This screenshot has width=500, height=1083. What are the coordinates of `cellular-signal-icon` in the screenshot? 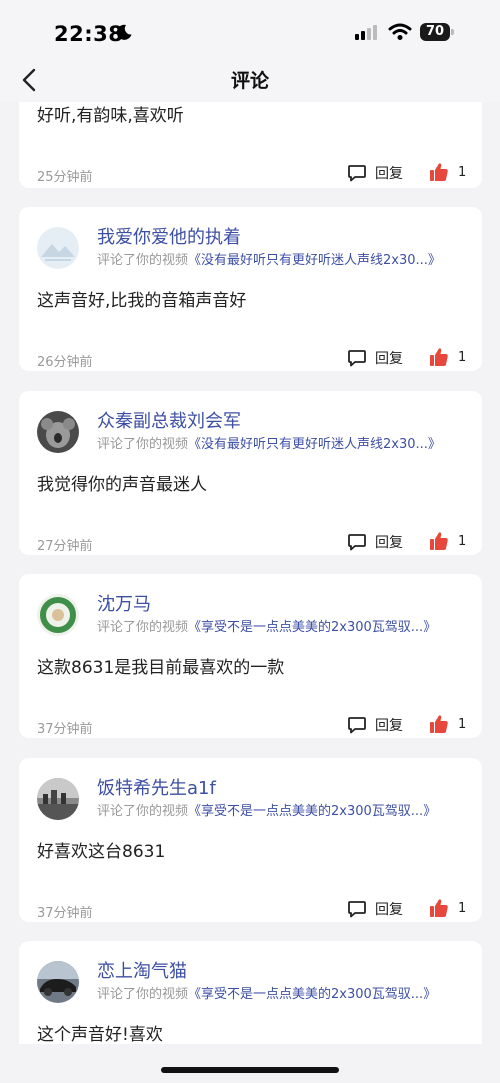 It's located at (366, 32).